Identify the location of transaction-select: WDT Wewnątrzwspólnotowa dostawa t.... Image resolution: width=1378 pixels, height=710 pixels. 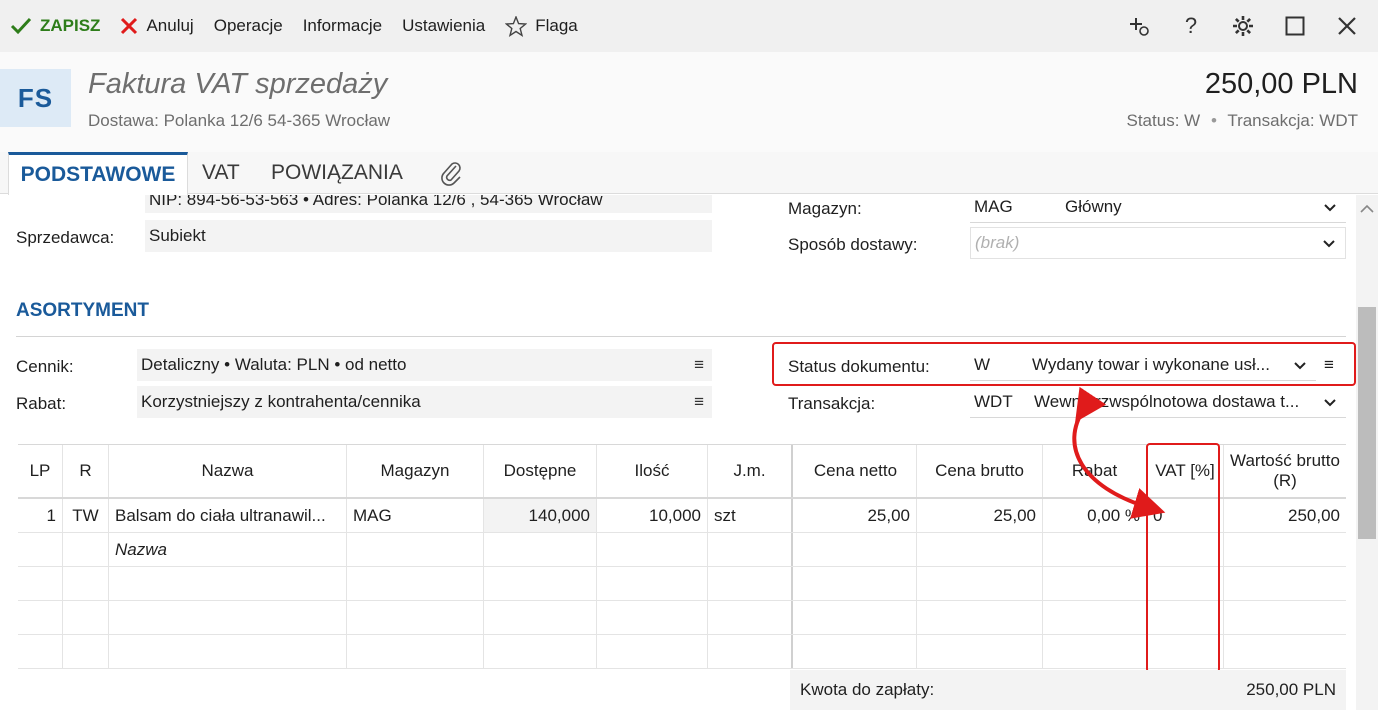
(1158, 402).